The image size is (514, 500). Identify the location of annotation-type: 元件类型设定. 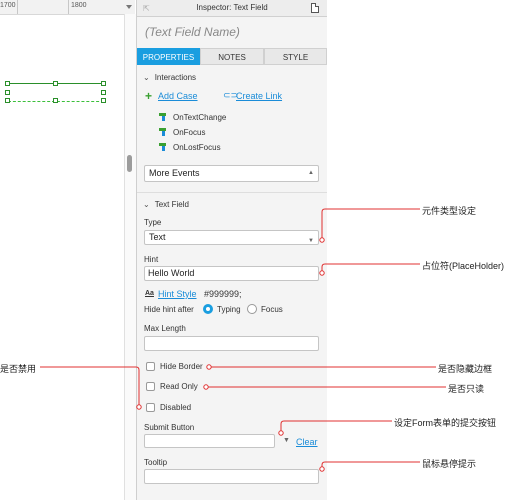
(449, 211).